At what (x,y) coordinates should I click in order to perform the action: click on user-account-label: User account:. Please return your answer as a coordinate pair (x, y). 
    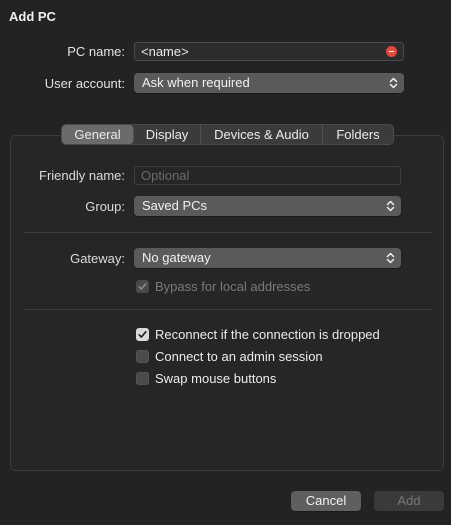
    Looking at the image, I should click on (84, 83).